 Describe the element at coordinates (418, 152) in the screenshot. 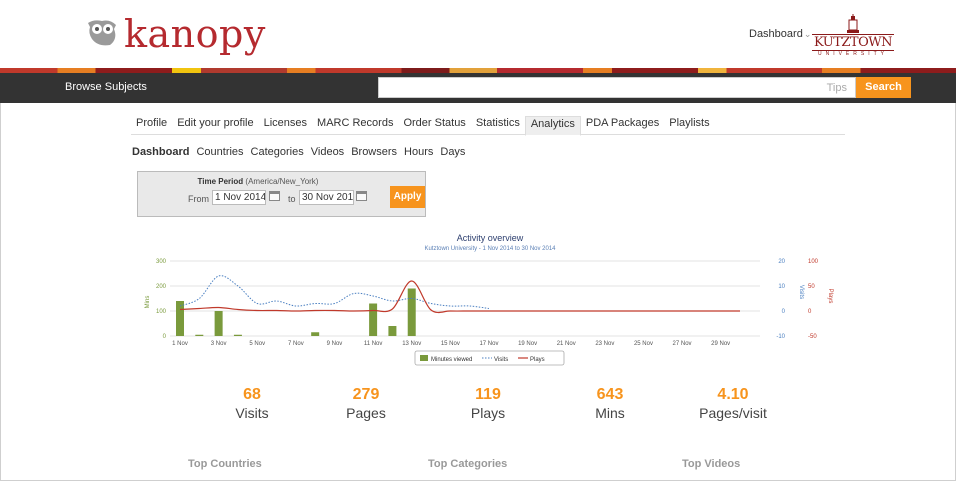

I see `subtab-hours: Hours` at that location.